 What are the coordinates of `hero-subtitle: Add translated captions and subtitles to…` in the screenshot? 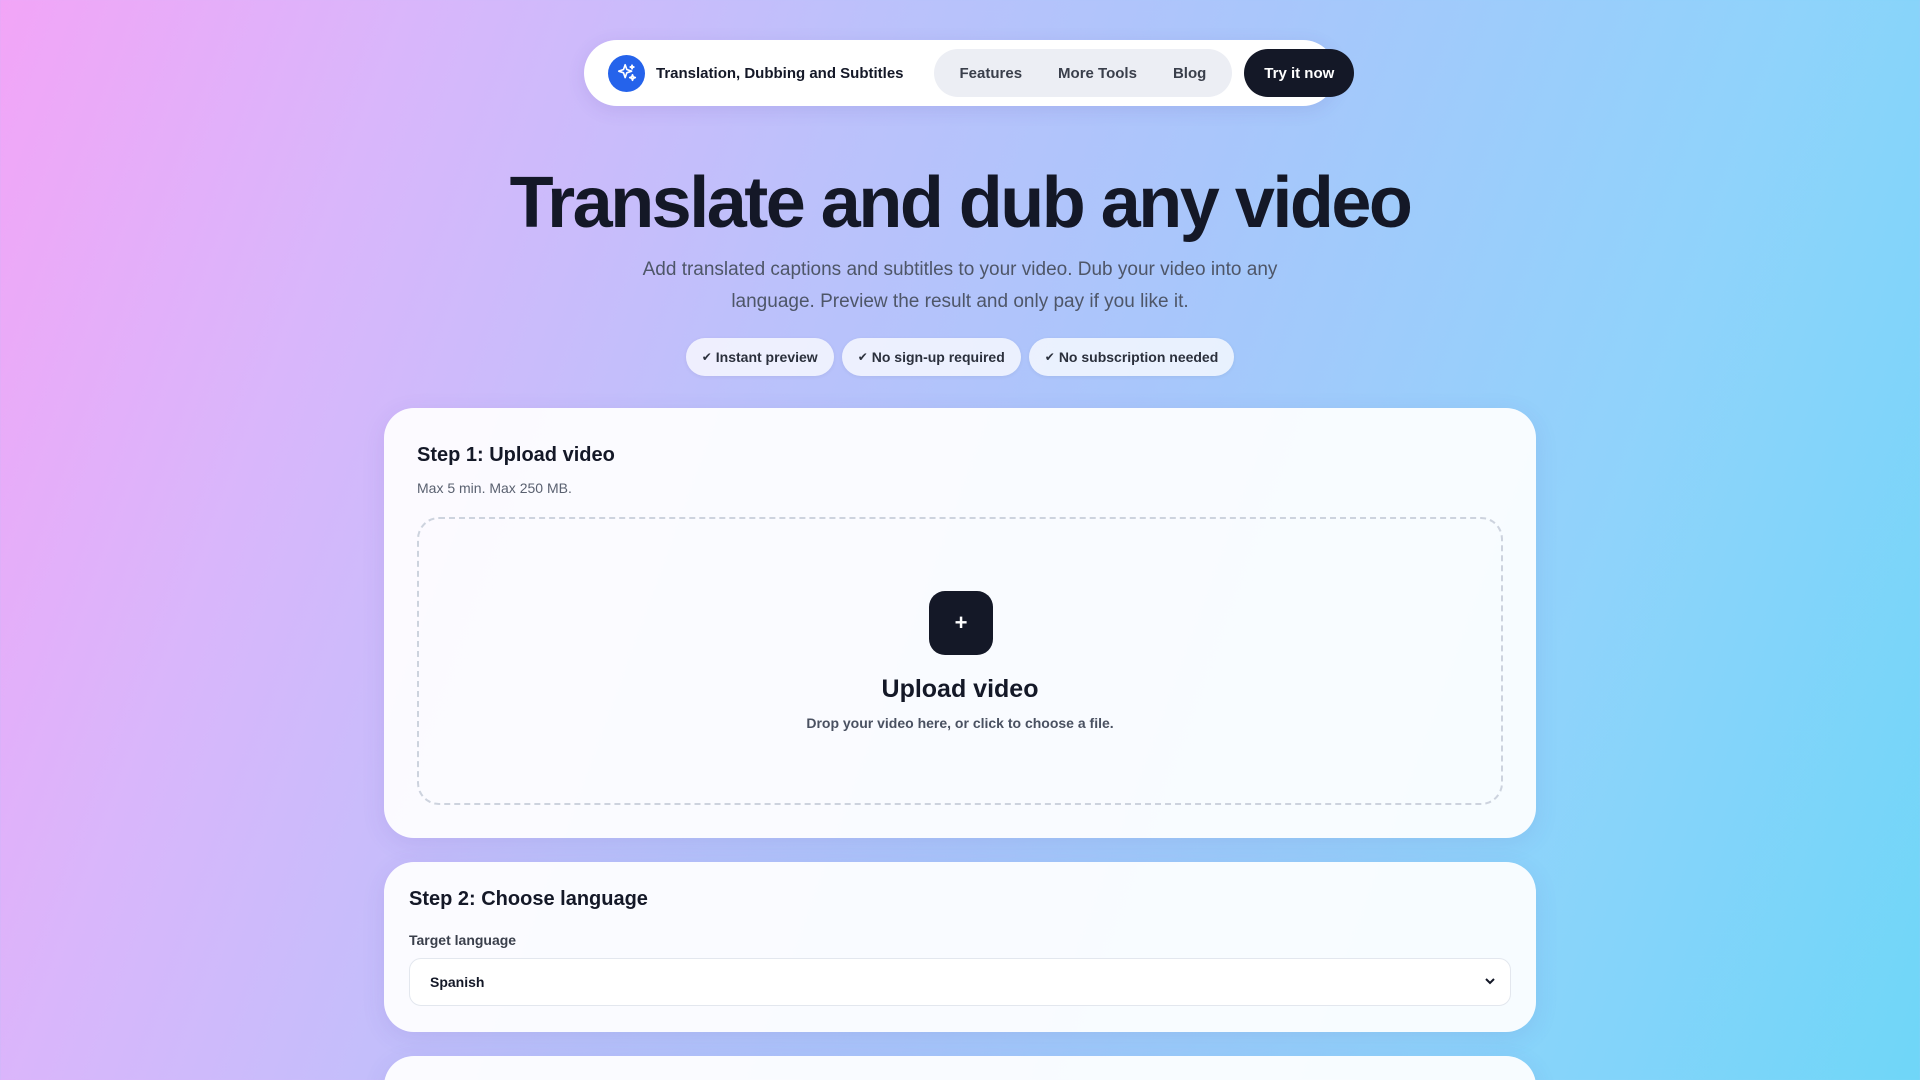 It's located at (960, 285).